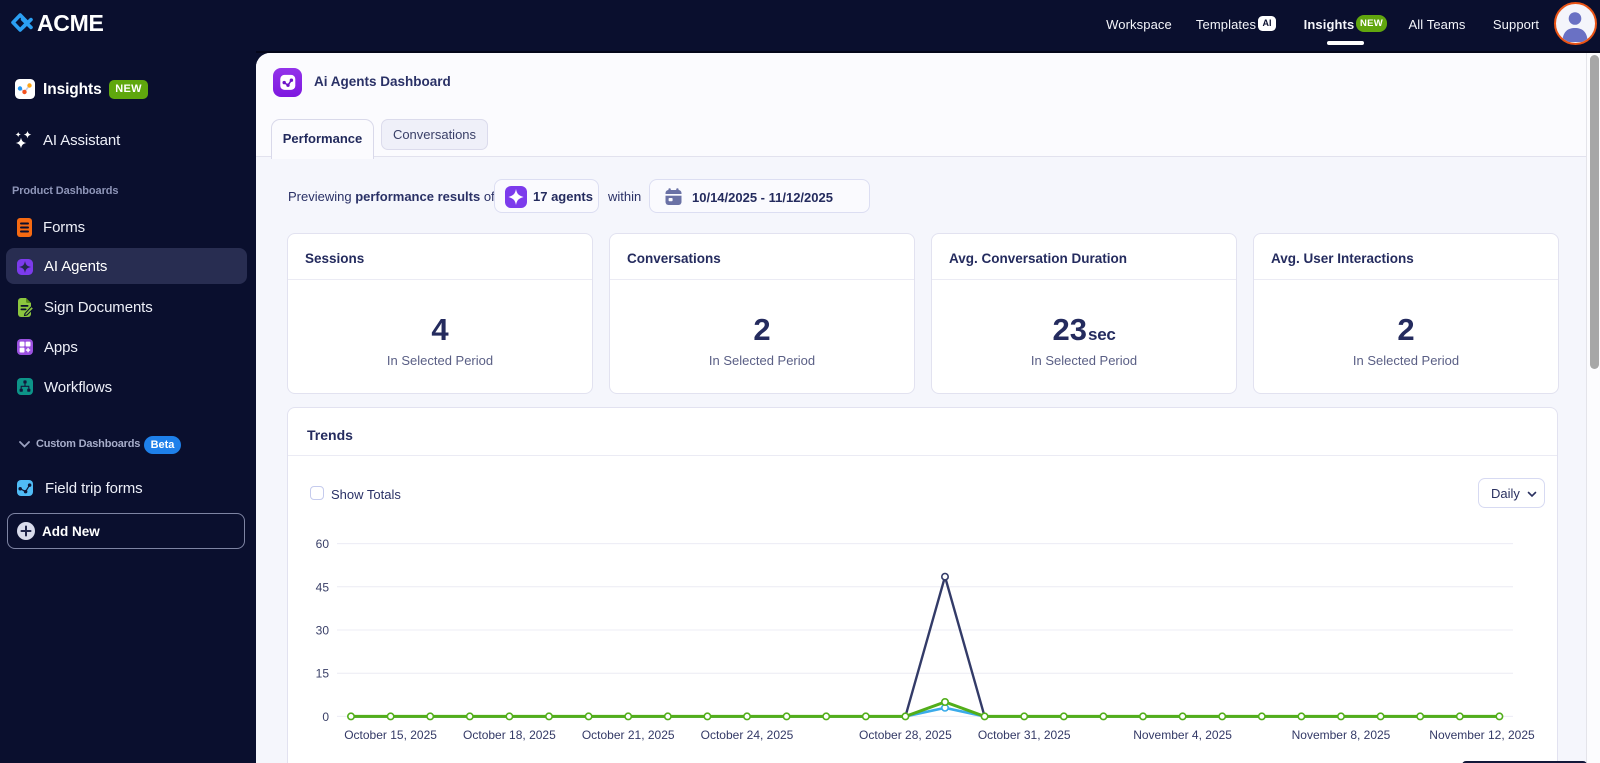  Describe the element at coordinates (323, 587) in the screenshot. I see `svg-text: 45` at that location.